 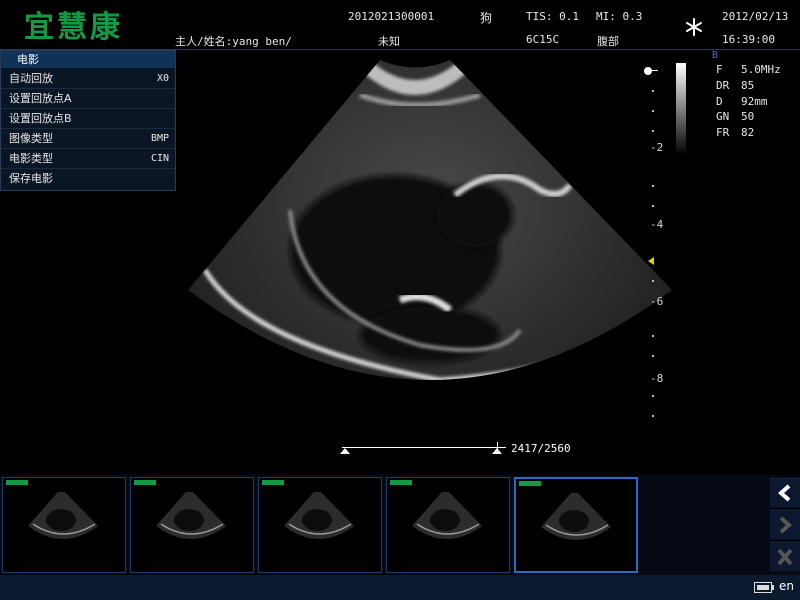 I want to click on depth-tick-label: -2, so click(x=657, y=147).